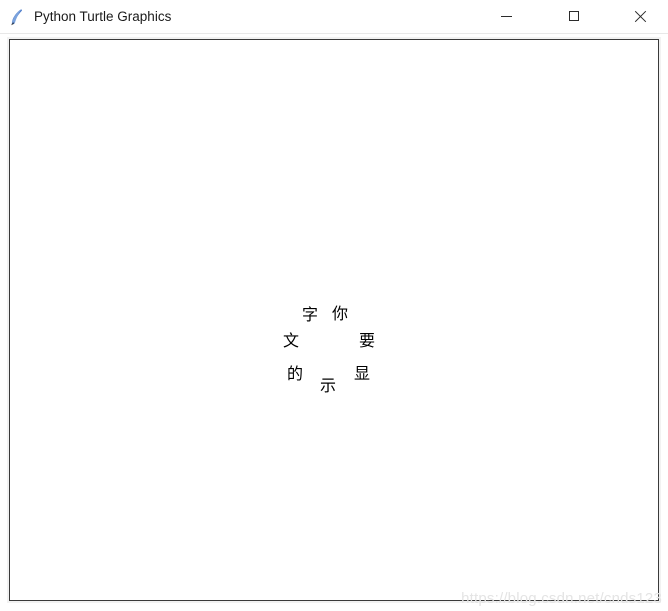  What do you see at coordinates (561, 598) in the screenshot?
I see `watermark-text: https://blog.csdn.net/cnds123` at bounding box center [561, 598].